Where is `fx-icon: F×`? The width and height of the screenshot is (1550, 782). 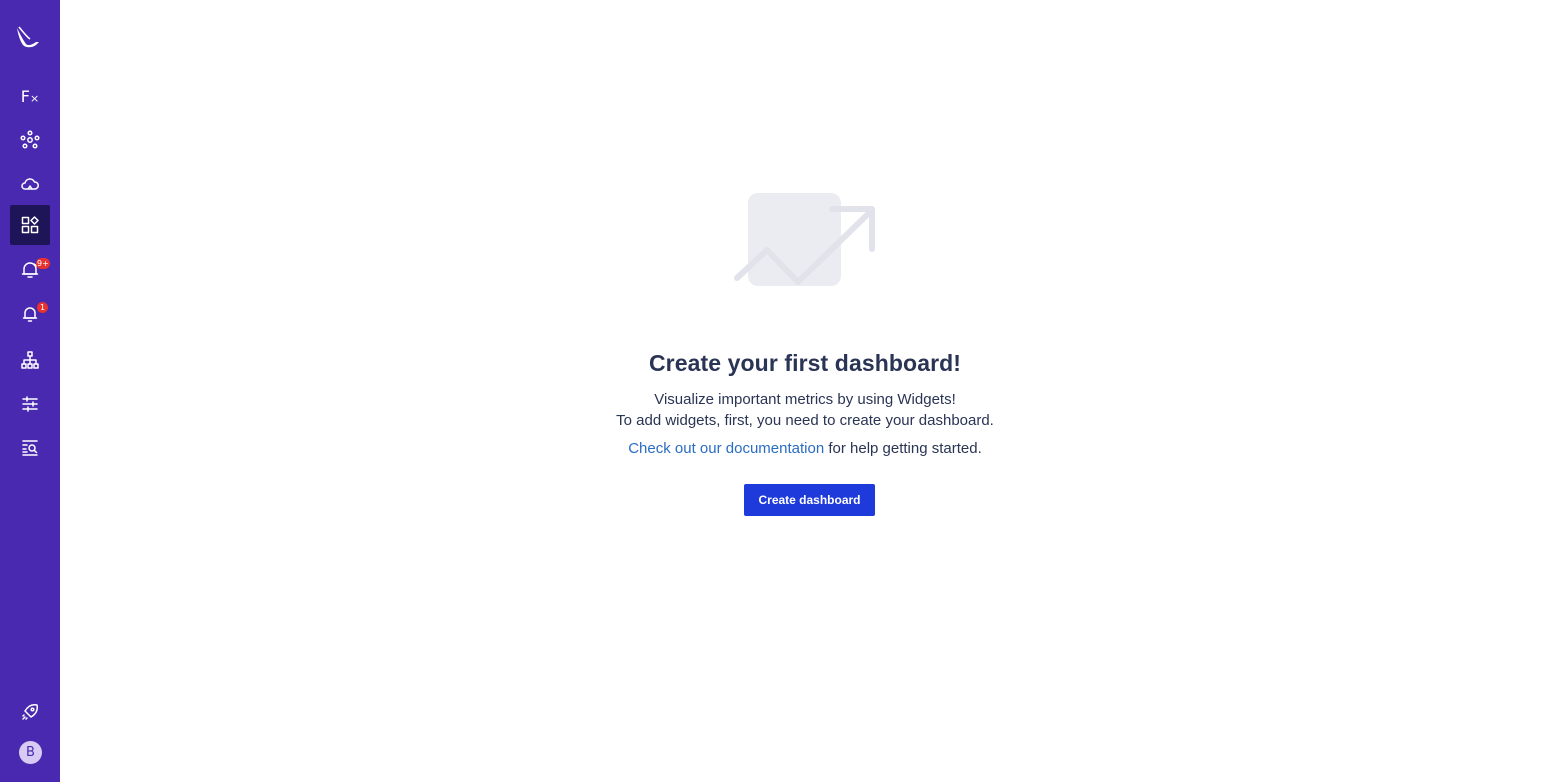 fx-icon: F× is located at coordinates (30, 96).